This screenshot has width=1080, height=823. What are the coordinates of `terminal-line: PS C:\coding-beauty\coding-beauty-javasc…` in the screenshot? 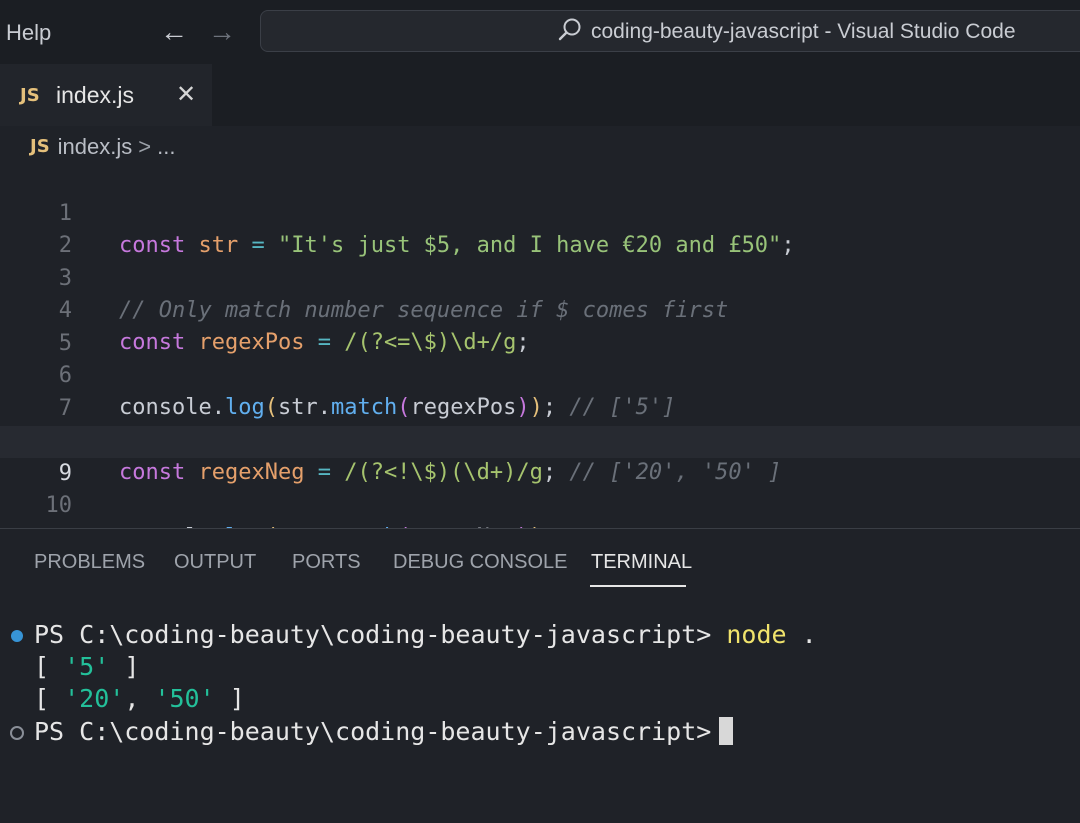 It's located at (425, 635).